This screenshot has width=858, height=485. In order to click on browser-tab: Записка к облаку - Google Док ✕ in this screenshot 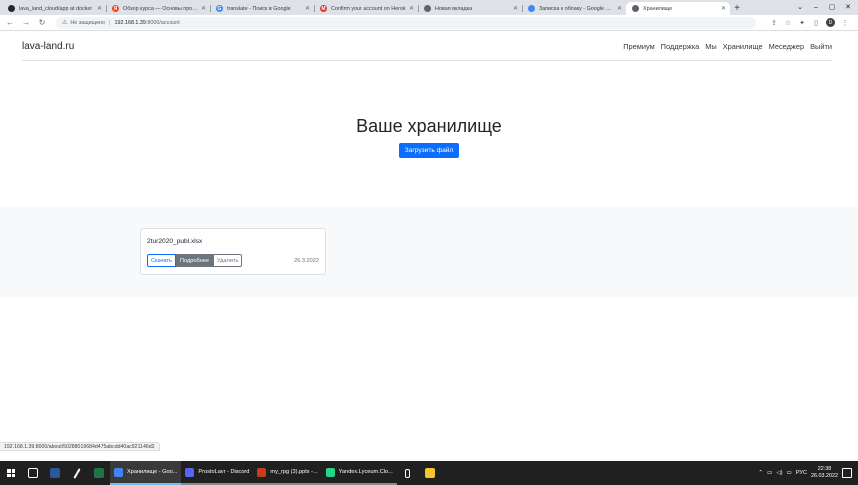, I will do `click(574, 8)`.